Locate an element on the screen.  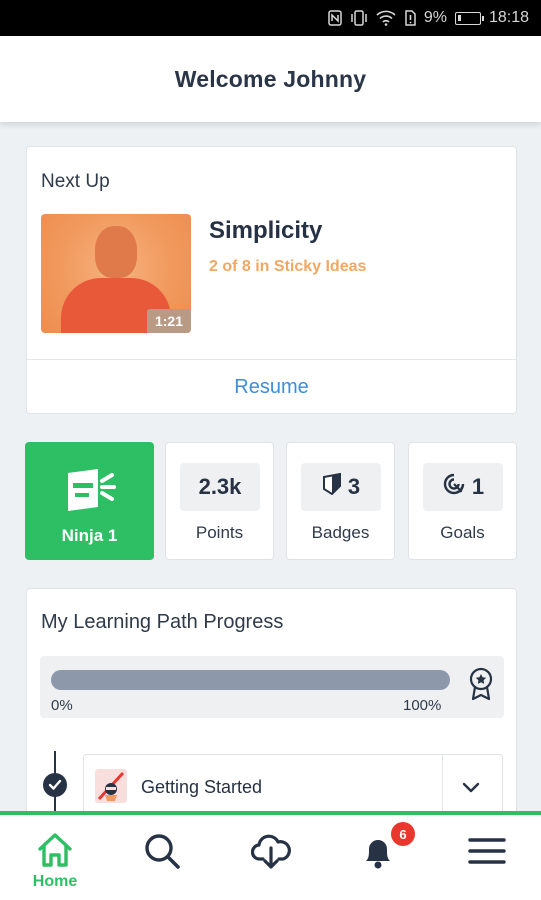
points-tile: 2.3k Points is located at coordinates (219, 501).